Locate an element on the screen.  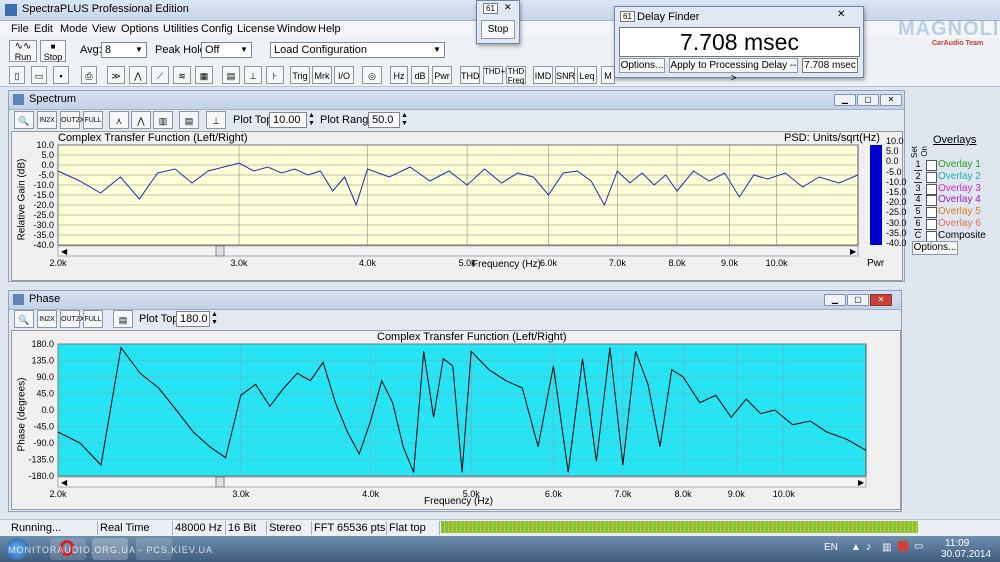
signal-icon: ⋀ is located at coordinates (138, 75).